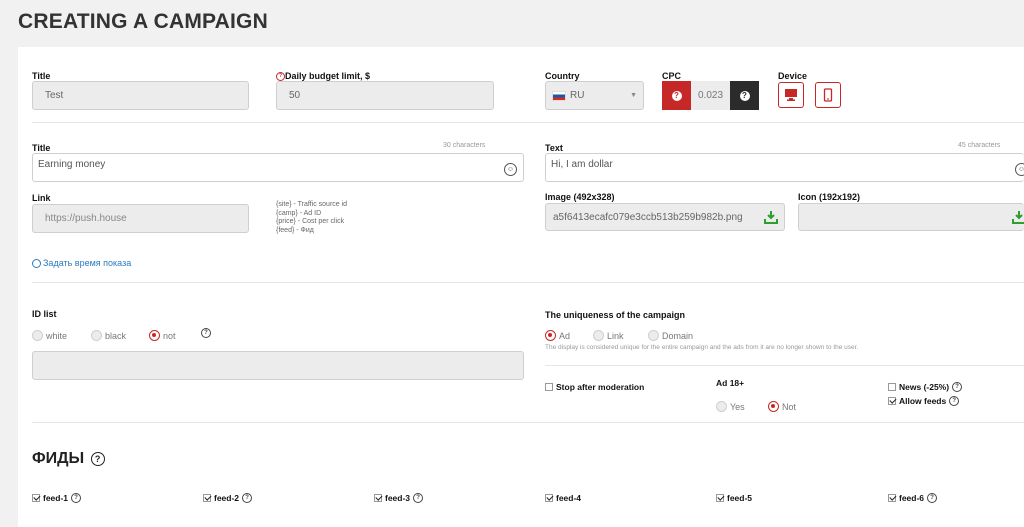 The width and height of the screenshot is (1024, 527). What do you see at coordinates (615, 315) in the screenshot?
I see `uniqueness-label: The uniqueness of the campaign` at bounding box center [615, 315].